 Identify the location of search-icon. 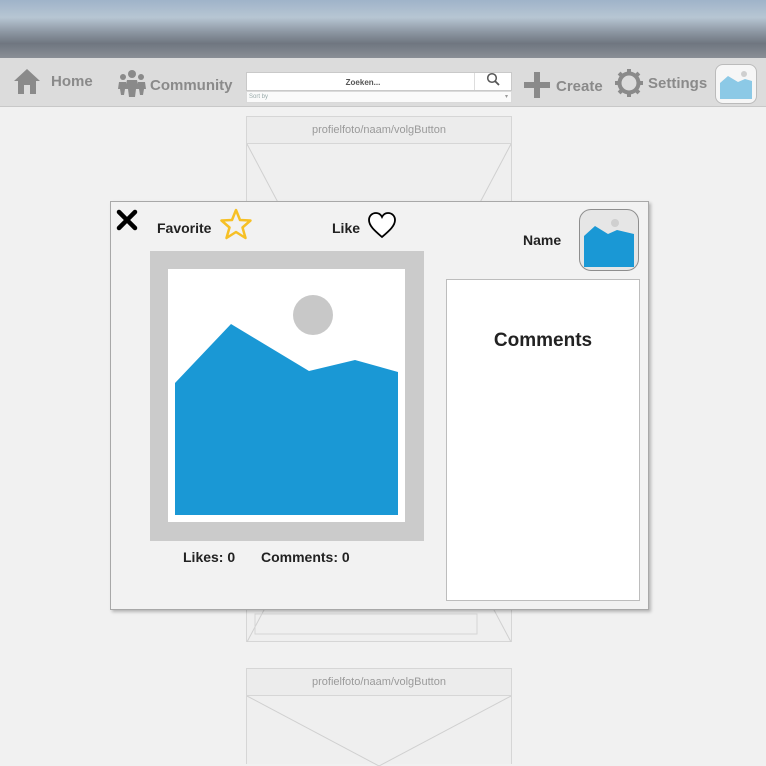
(493, 81).